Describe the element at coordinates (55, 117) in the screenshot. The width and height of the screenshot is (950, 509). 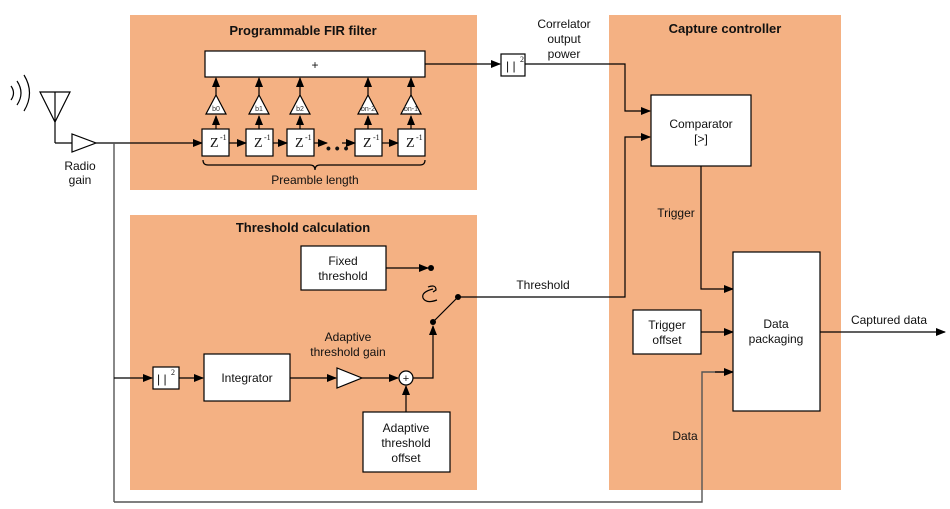
I see `antenna-icon` at that location.